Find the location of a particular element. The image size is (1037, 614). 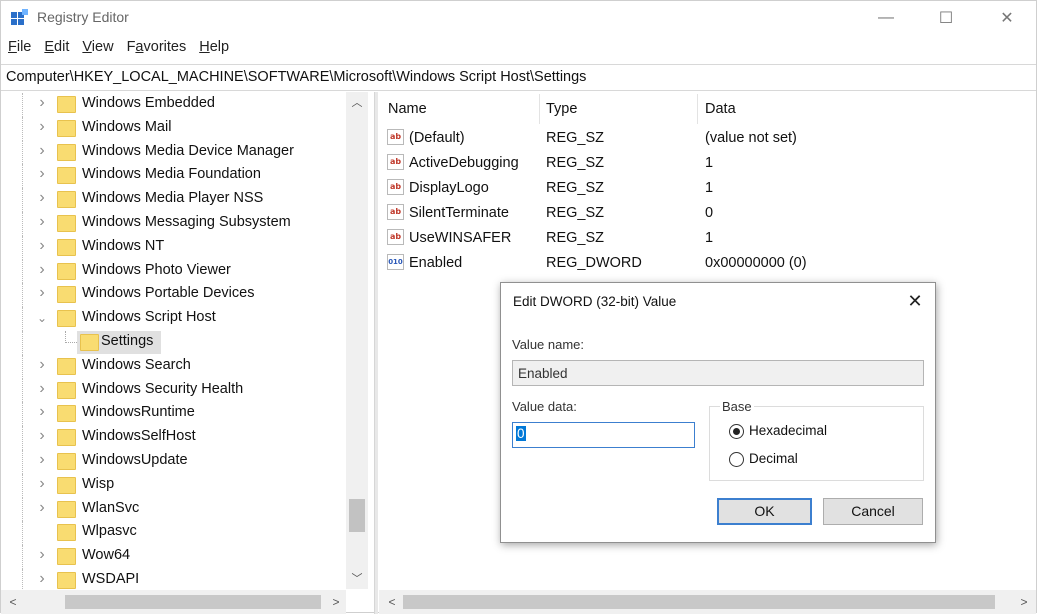

value-row: 010 Enabled REG_DWORD 0x00000000 (0) is located at coordinates (707, 263).